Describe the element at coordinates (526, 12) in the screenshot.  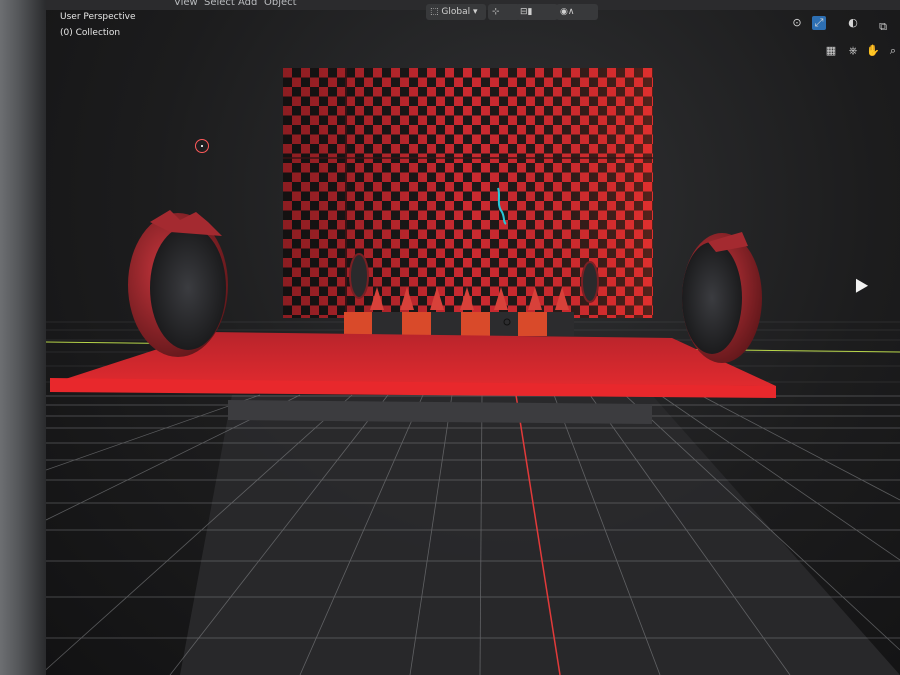
I see `snap-icon: ⊟▮` at that location.